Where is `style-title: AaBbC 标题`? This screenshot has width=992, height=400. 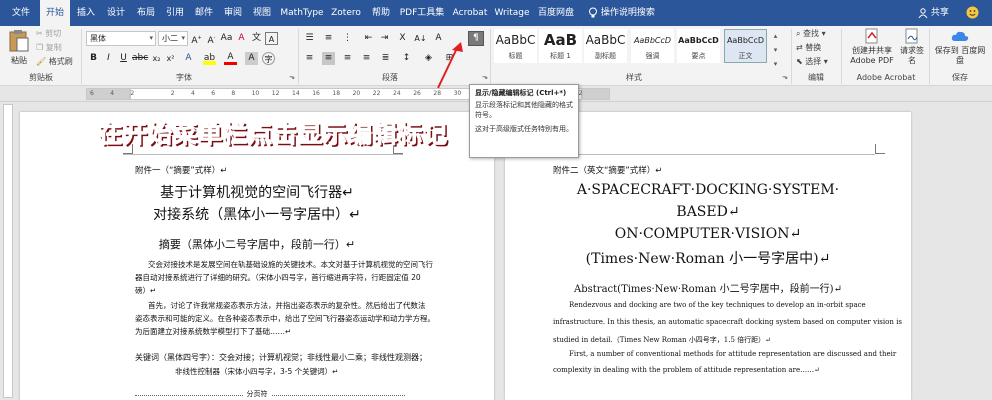 style-title: AaBbC 标题 is located at coordinates (515, 46).